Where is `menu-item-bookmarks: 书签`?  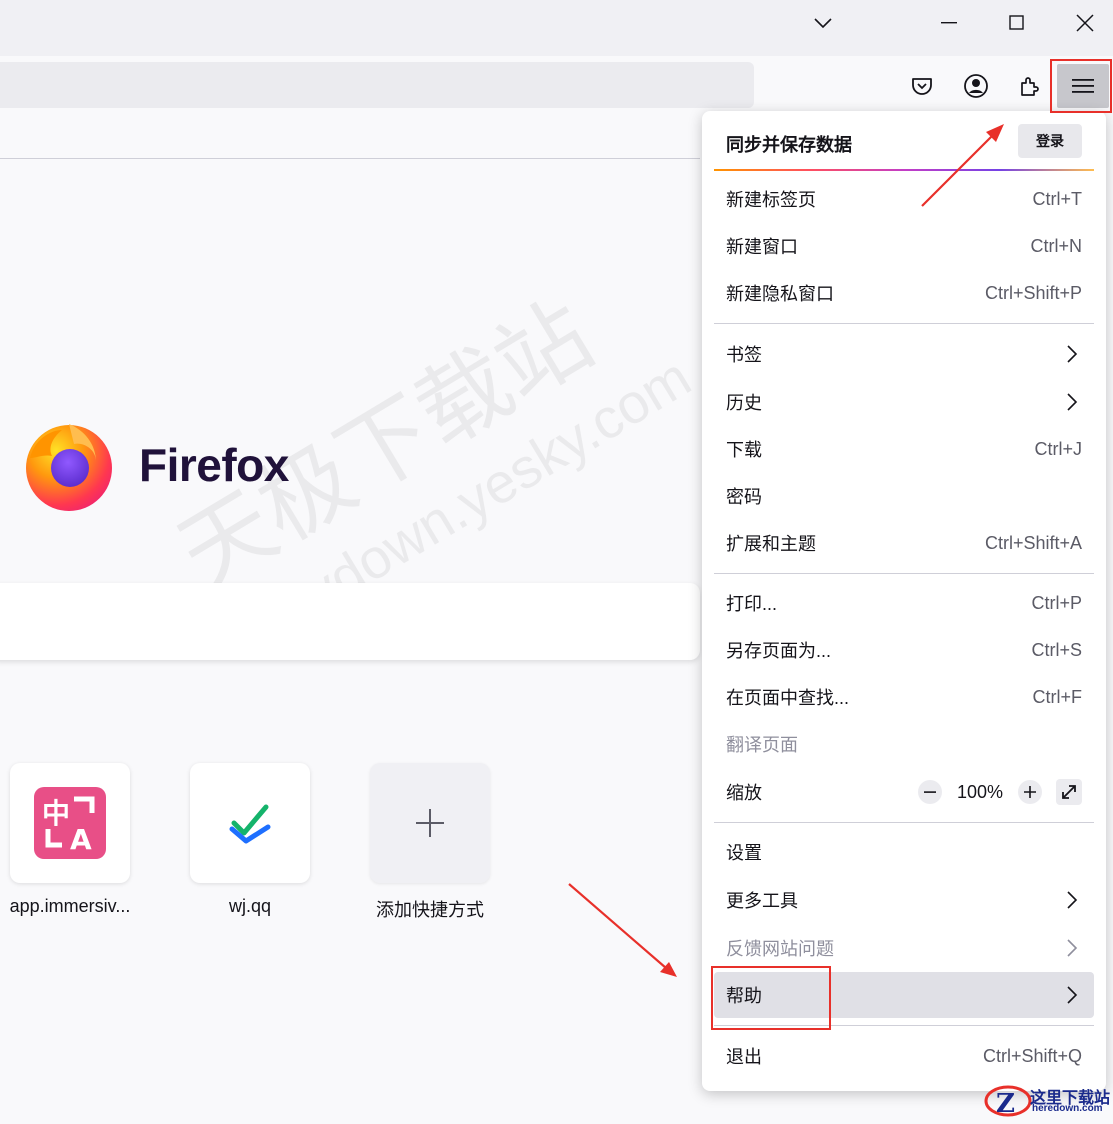
menu-item-bookmarks: 书签 is located at coordinates (904, 354).